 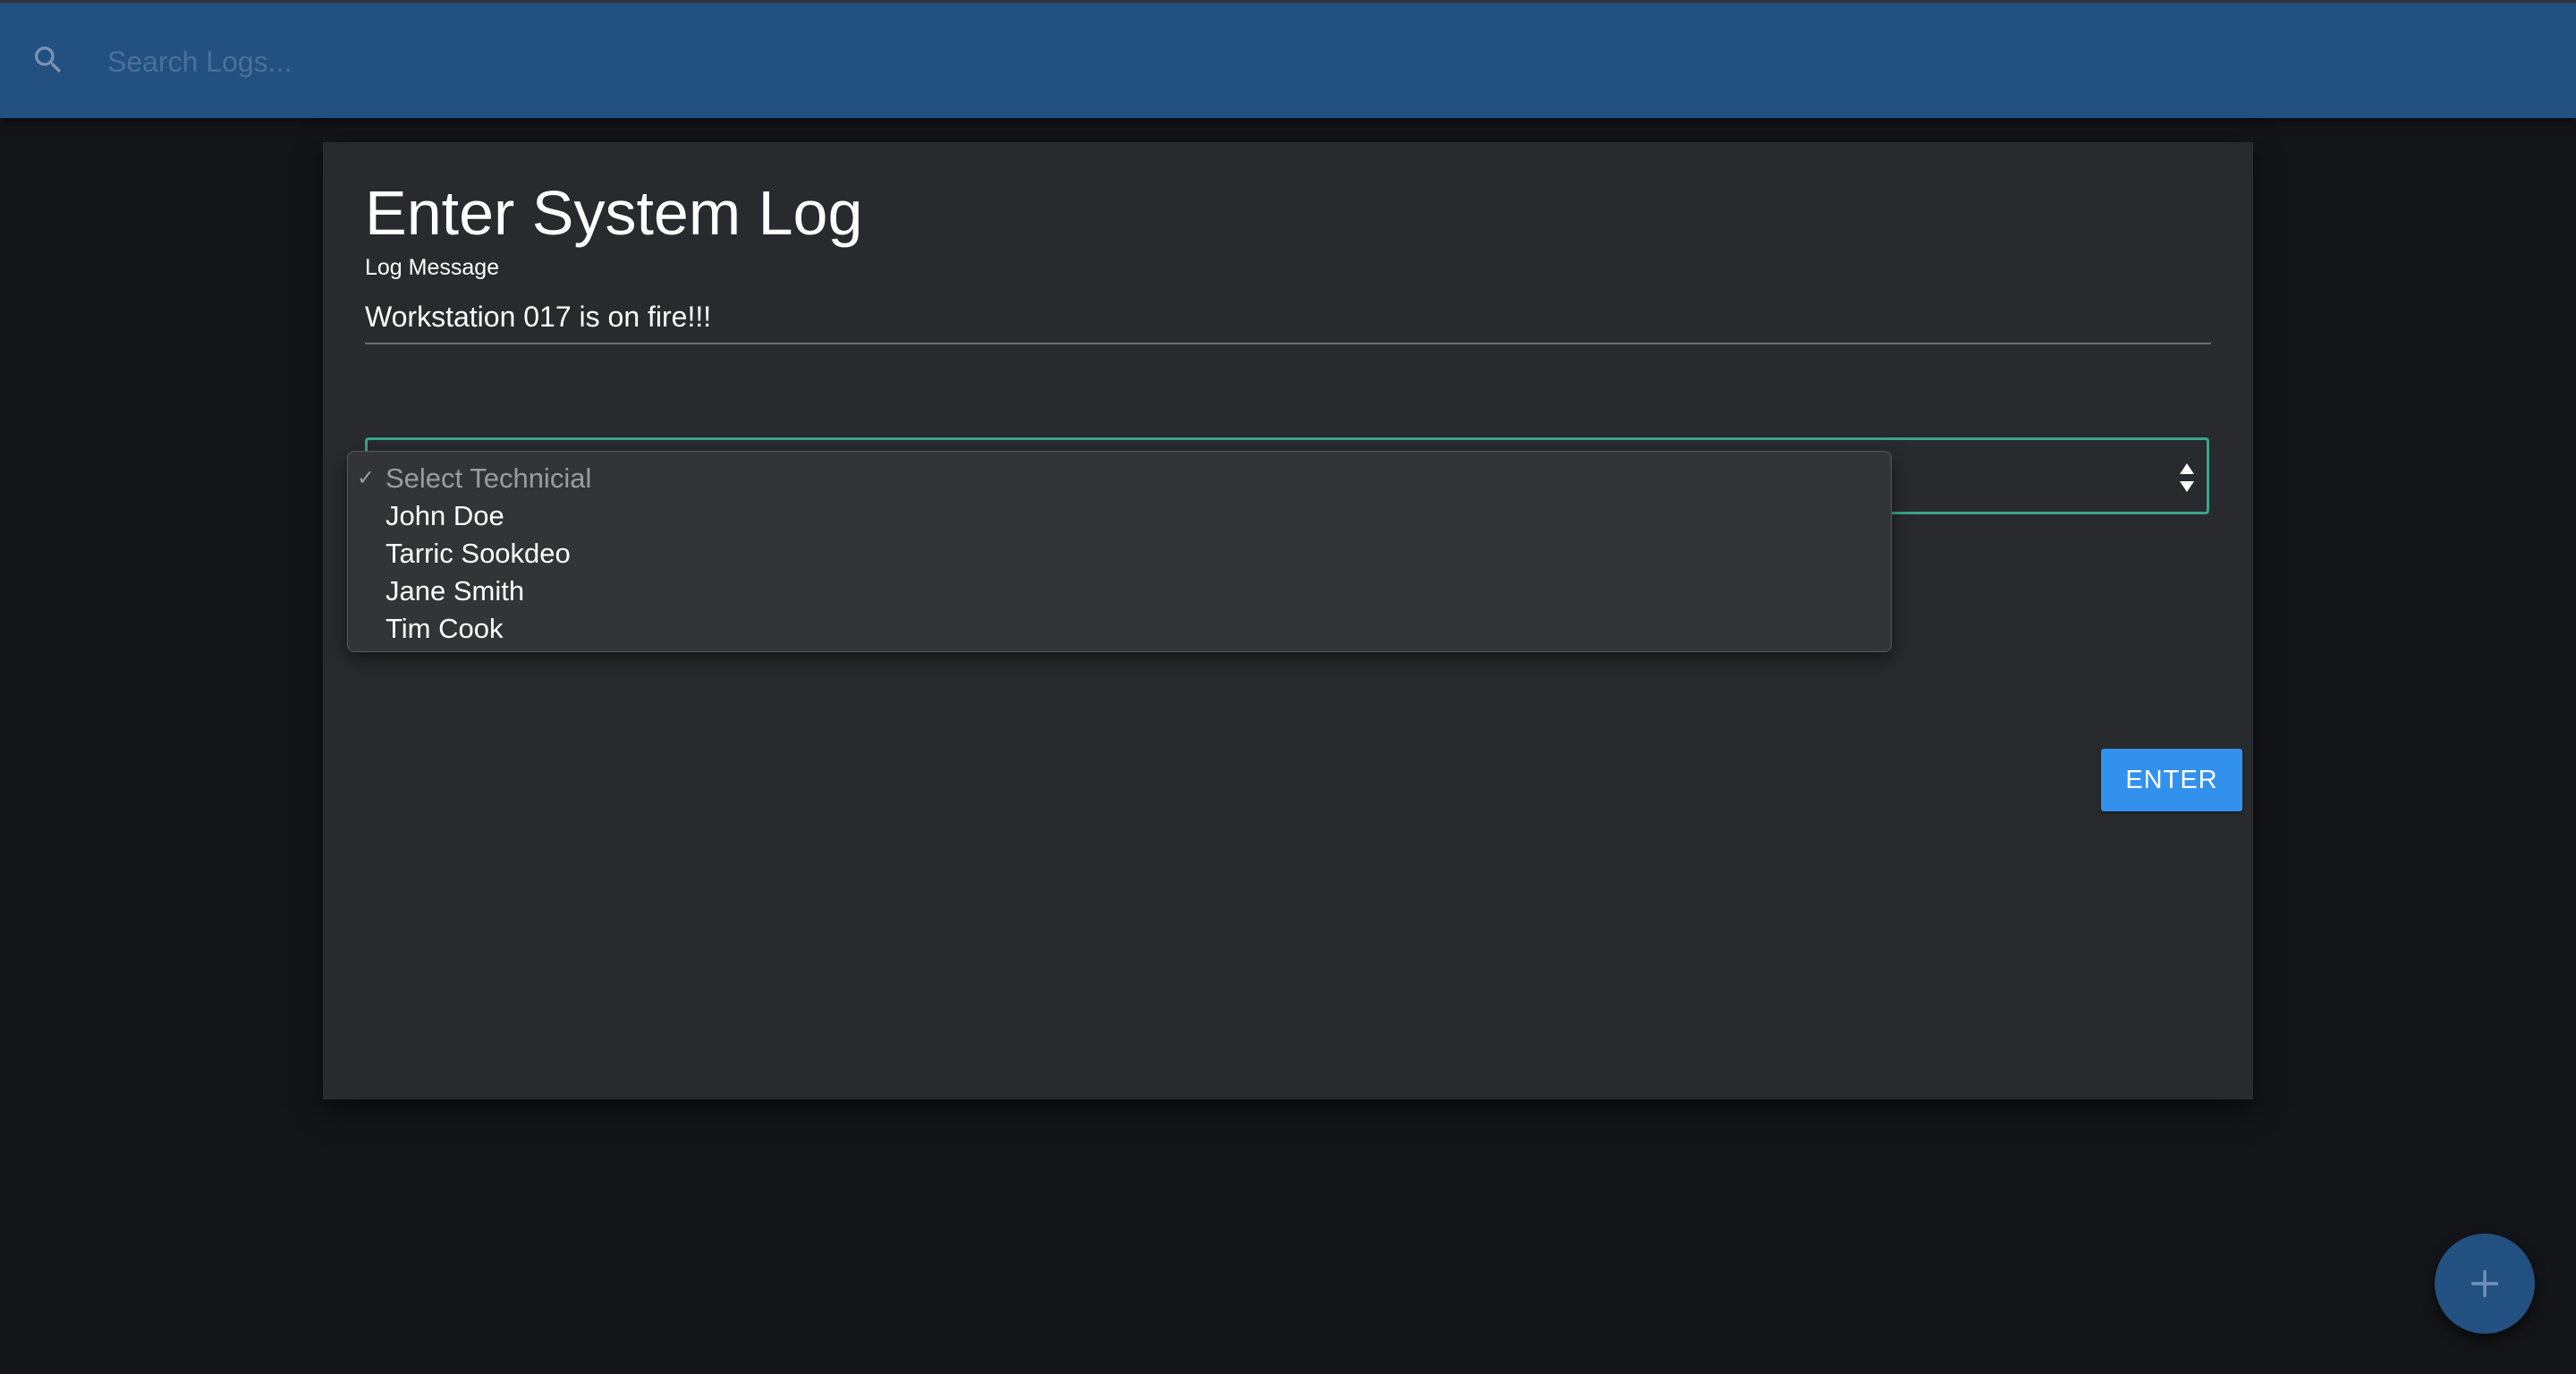 What do you see at coordinates (614, 213) in the screenshot?
I see `modal-title: Enter System Log` at bounding box center [614, 213].